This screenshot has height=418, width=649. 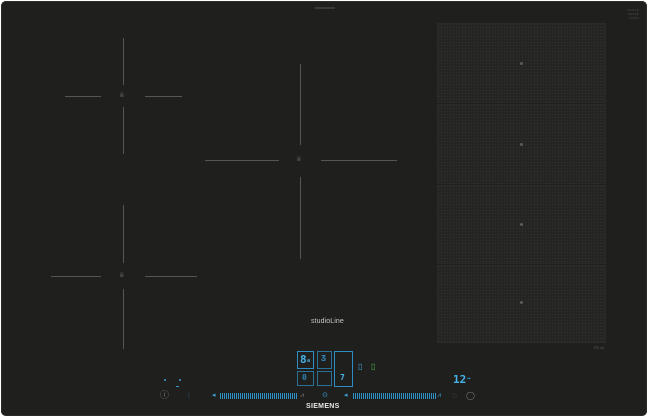 I want to click on model-label: studioLine, so click(x=327, y=321).